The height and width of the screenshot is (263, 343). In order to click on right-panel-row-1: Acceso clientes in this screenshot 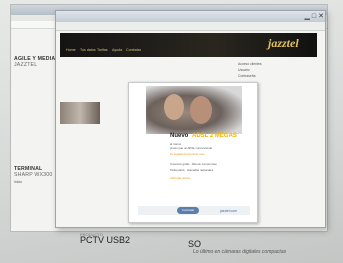, I will do `click(250, 64)`.